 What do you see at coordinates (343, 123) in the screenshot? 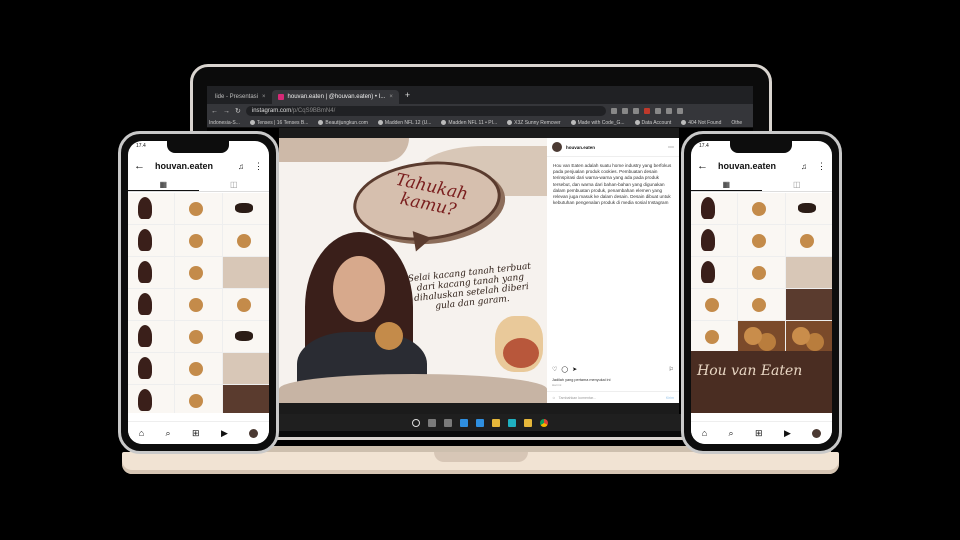
I see `bookmark-item: Beautijungkun.com` at bounding box center [343, 123].